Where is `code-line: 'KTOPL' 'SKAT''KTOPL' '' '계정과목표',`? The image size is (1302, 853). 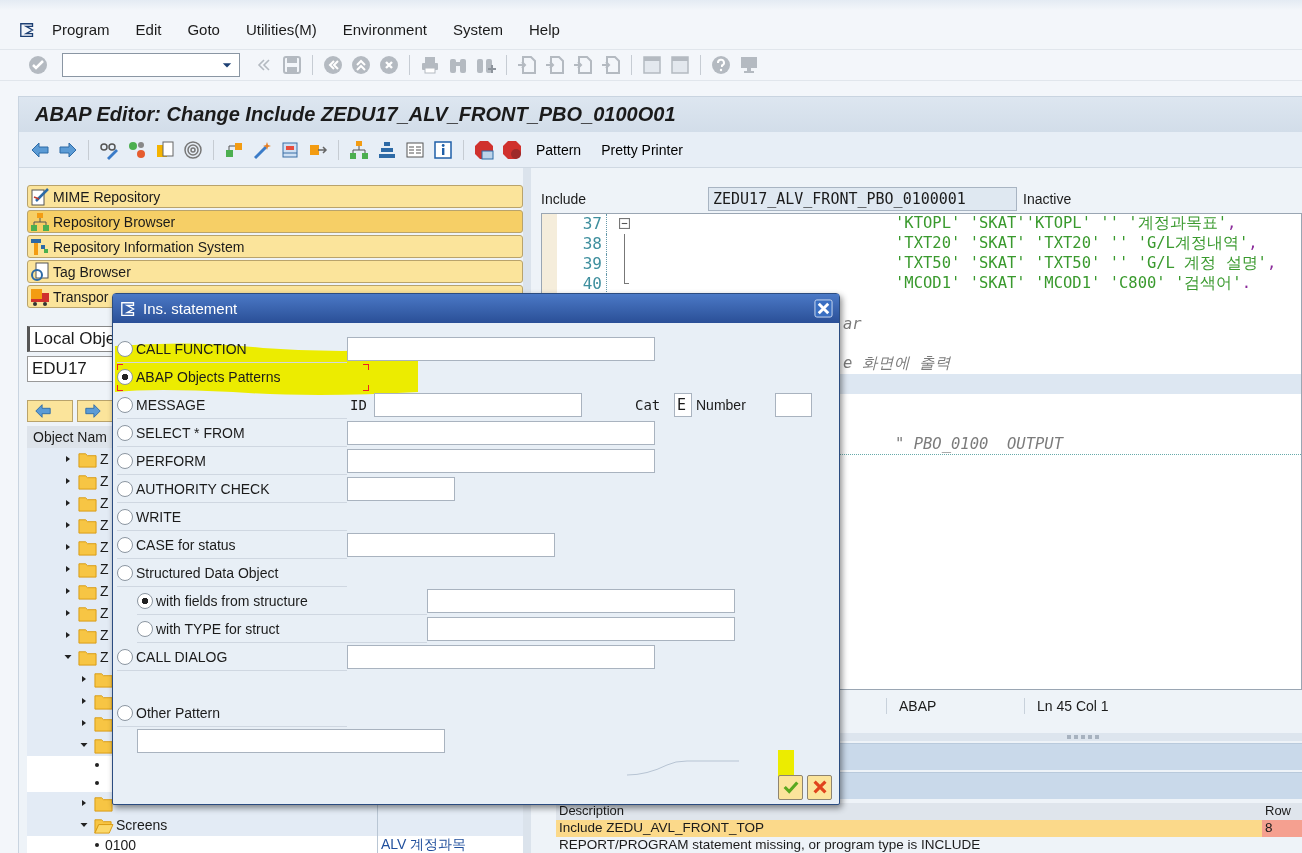 code-line: 'KTOPL' 'SKAT''KTOPL' '' '계정과목표', is located at coordinates (1066, 223).